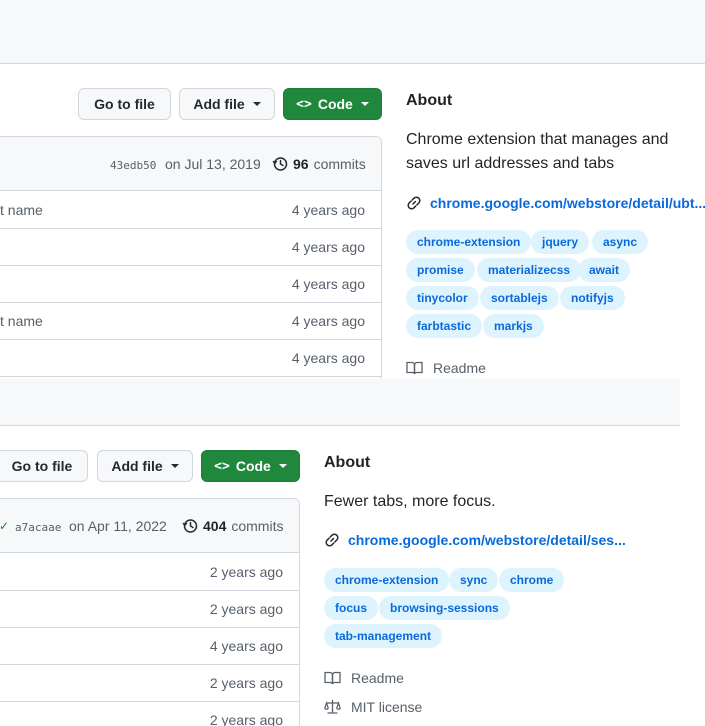  Describe the element at coordinates (592, 298) in the screenshot. I see `topic-tag: notifyjs` at that location.